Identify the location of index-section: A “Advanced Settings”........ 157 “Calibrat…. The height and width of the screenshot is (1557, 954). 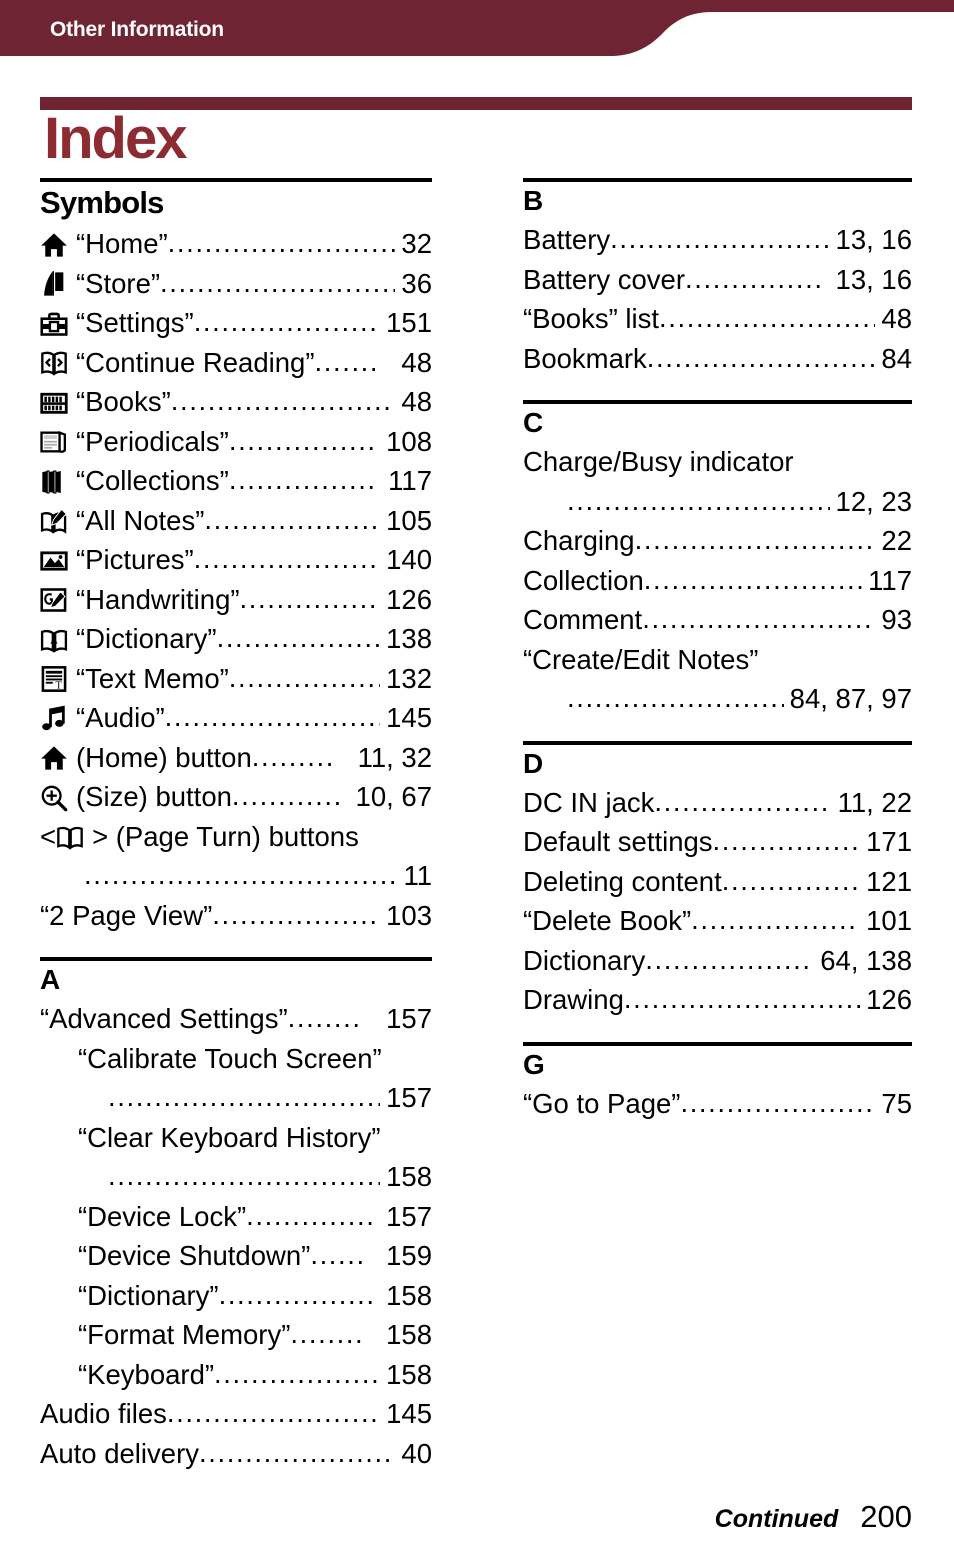
(236, 1215).